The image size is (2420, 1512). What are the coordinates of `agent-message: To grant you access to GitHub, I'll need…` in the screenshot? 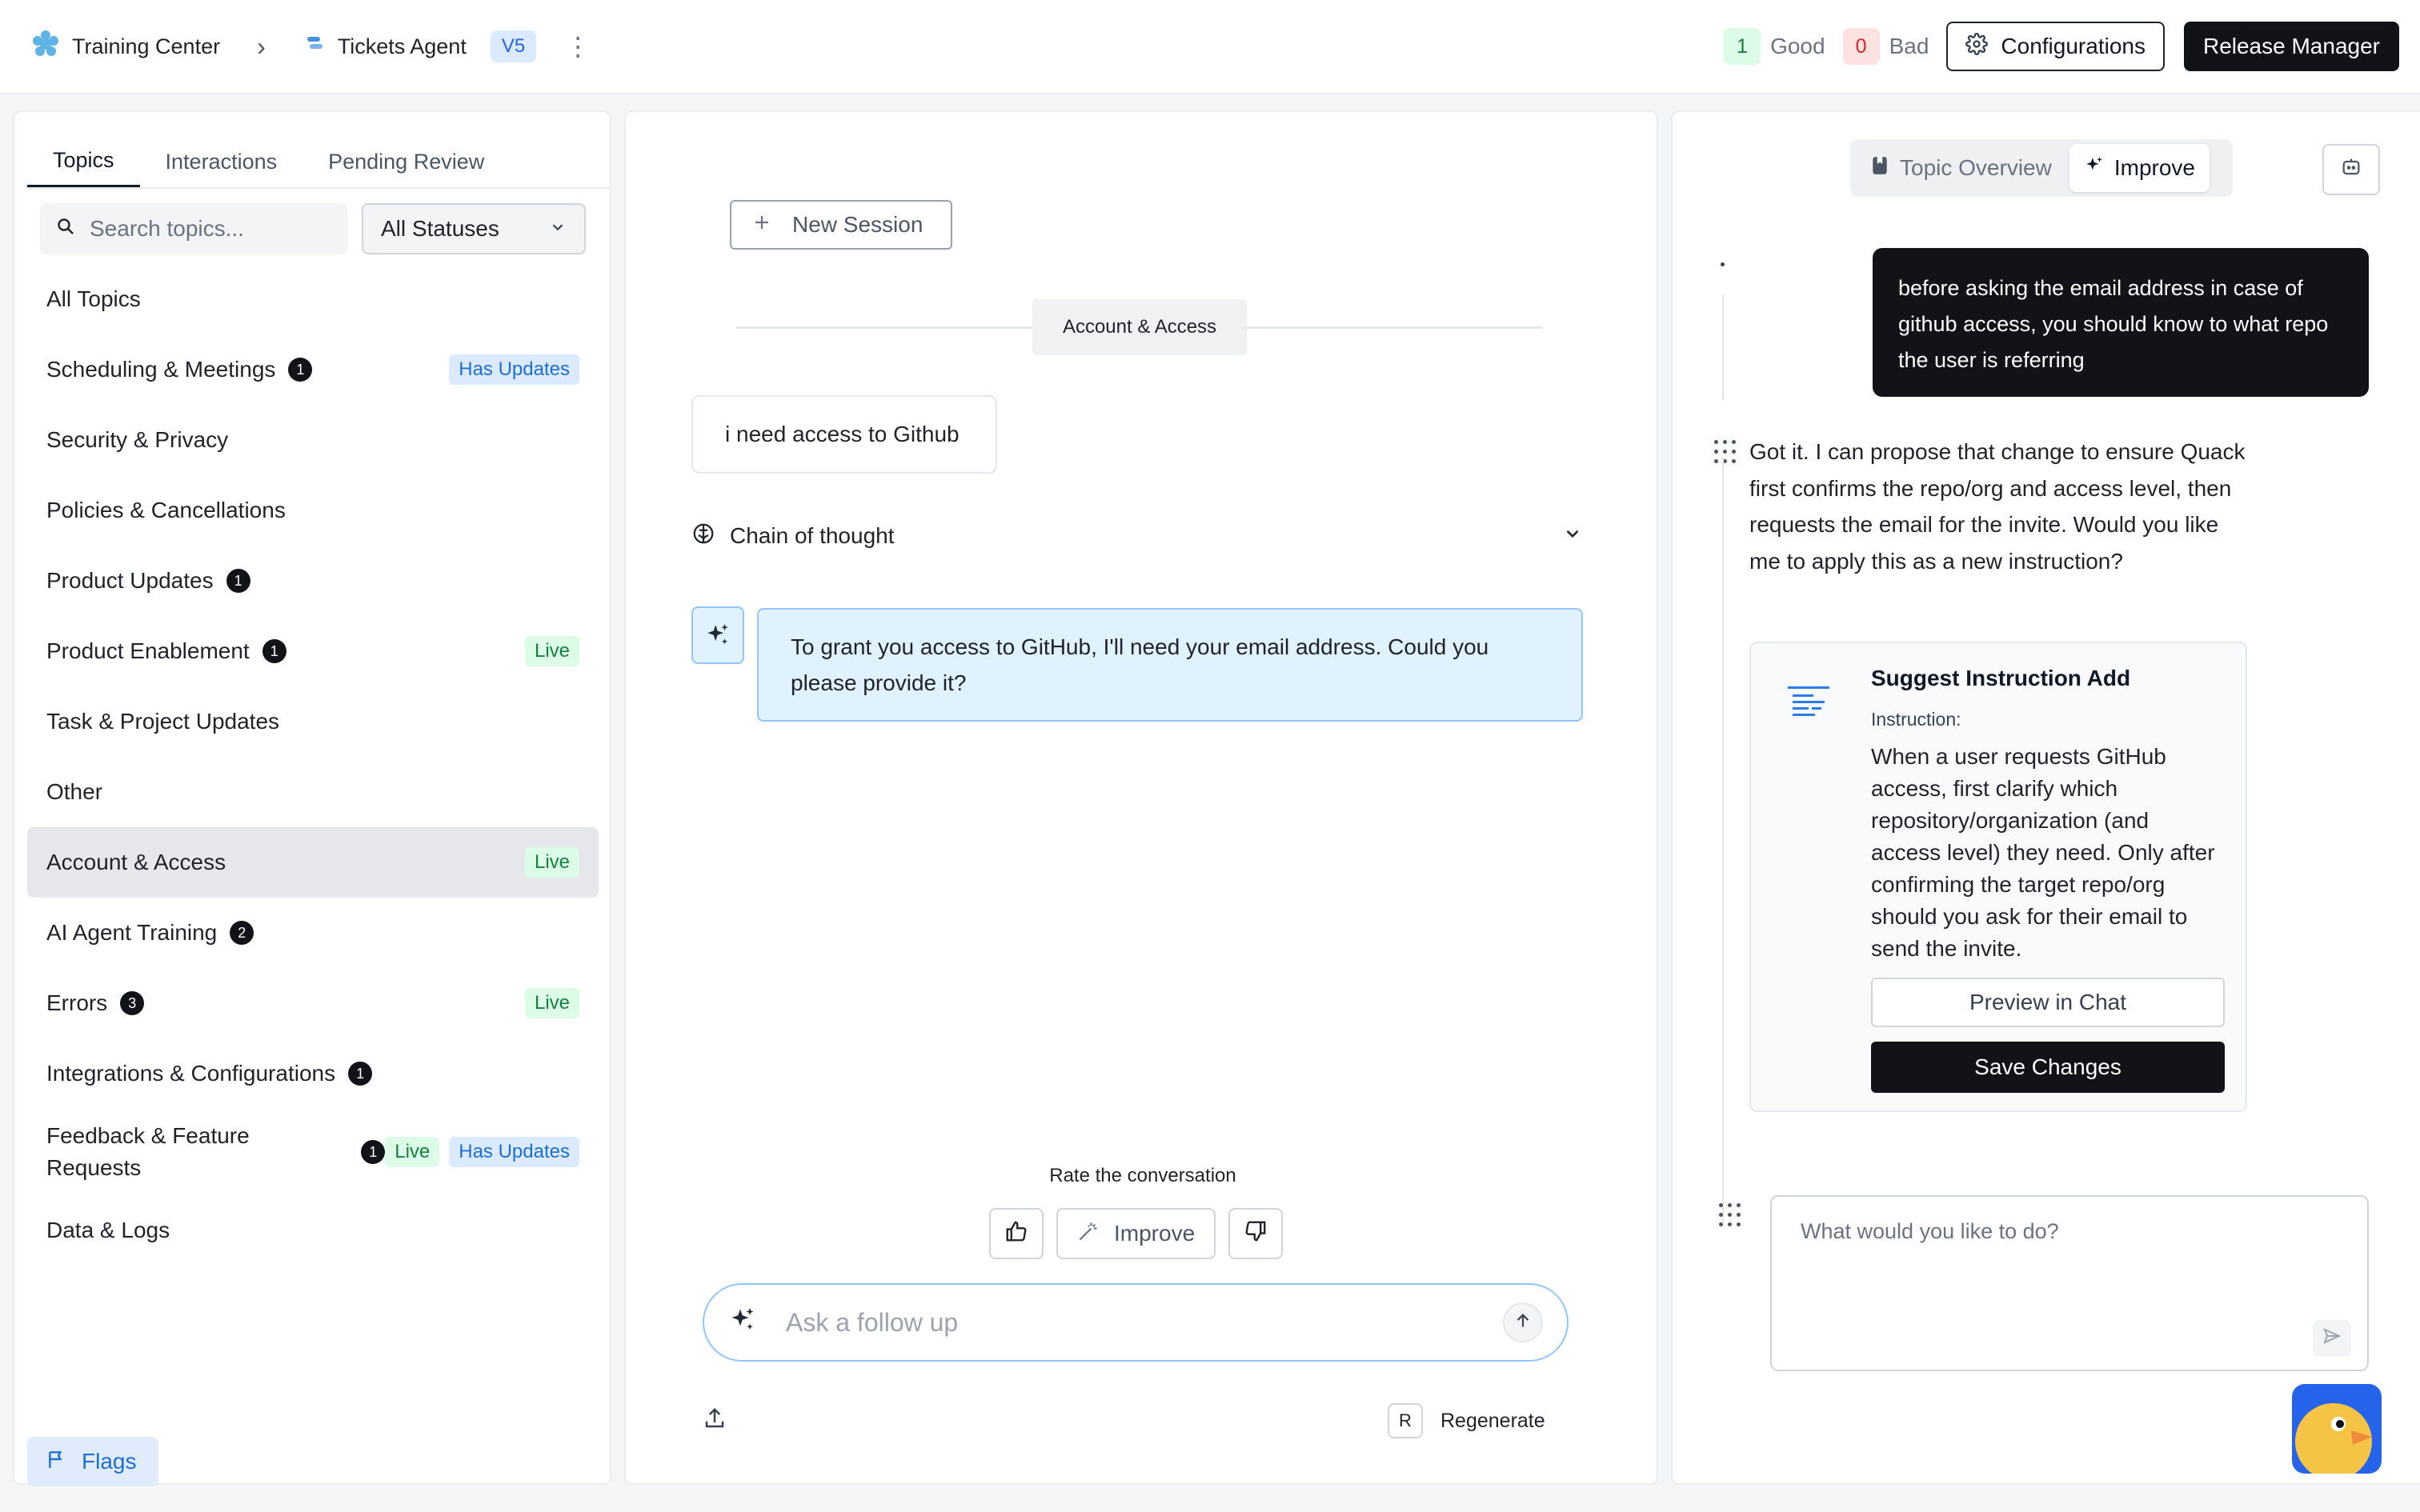 It's located at (1170, 665).